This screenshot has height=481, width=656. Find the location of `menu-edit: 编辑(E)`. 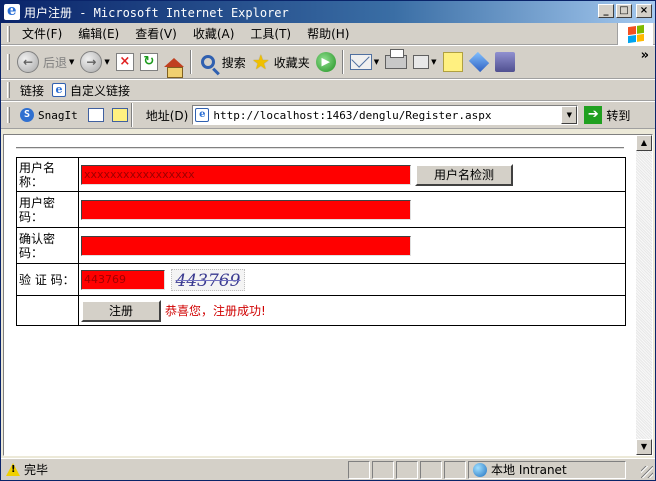

menu-edit: 编辑(E) is located at coordinates (98, 33).